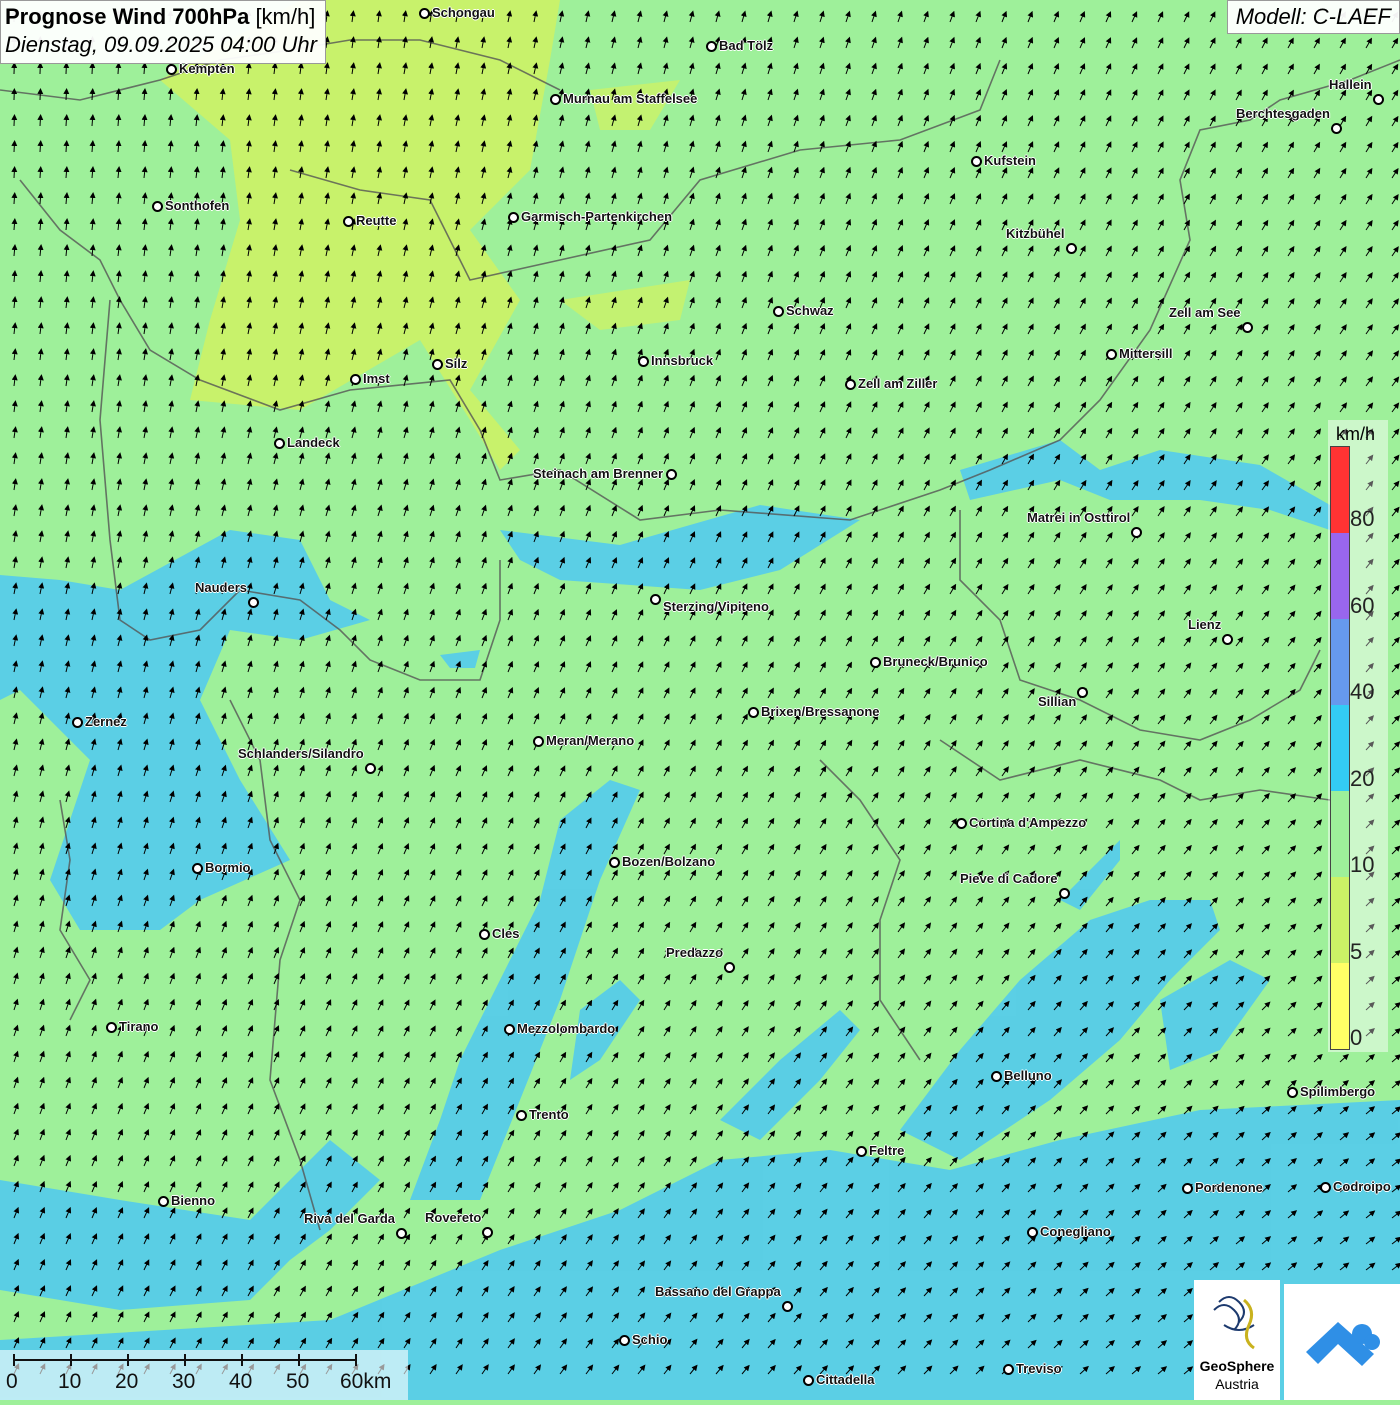  Describe the element at coordinates (1337, 1091) in the screenshot. I see `city-label: Spilimbergo` at that location.